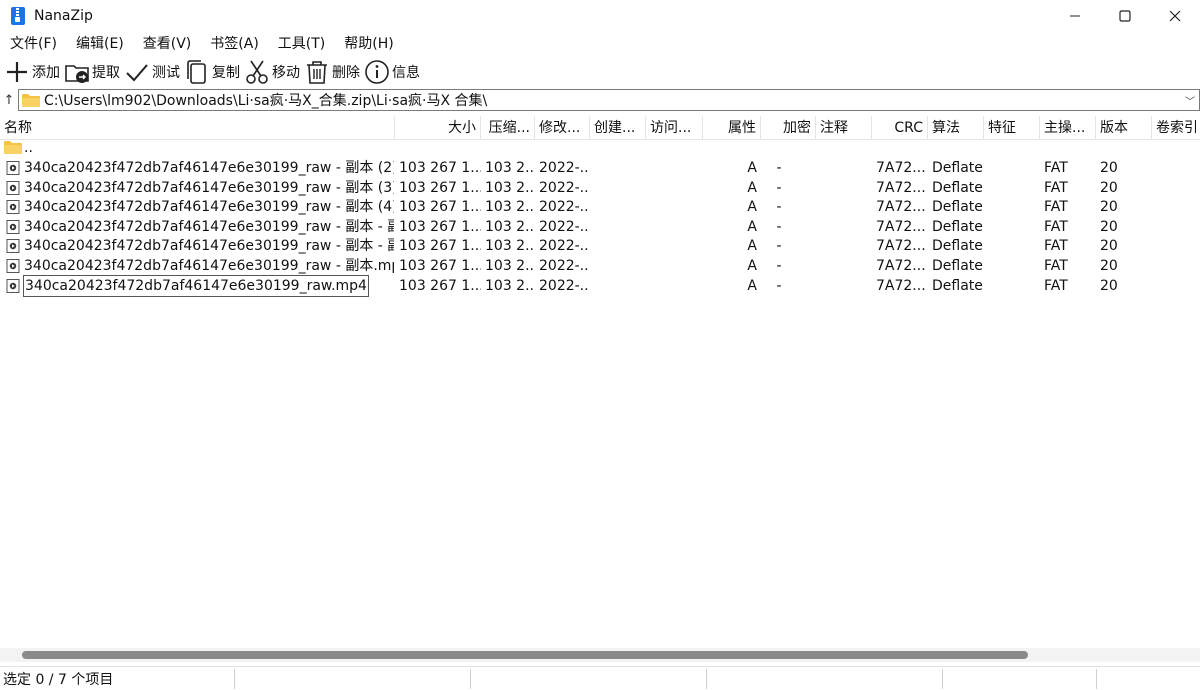 This screenshot has width=1200, height=690. I want to click on column-version: 版本, so click(1124, 128).